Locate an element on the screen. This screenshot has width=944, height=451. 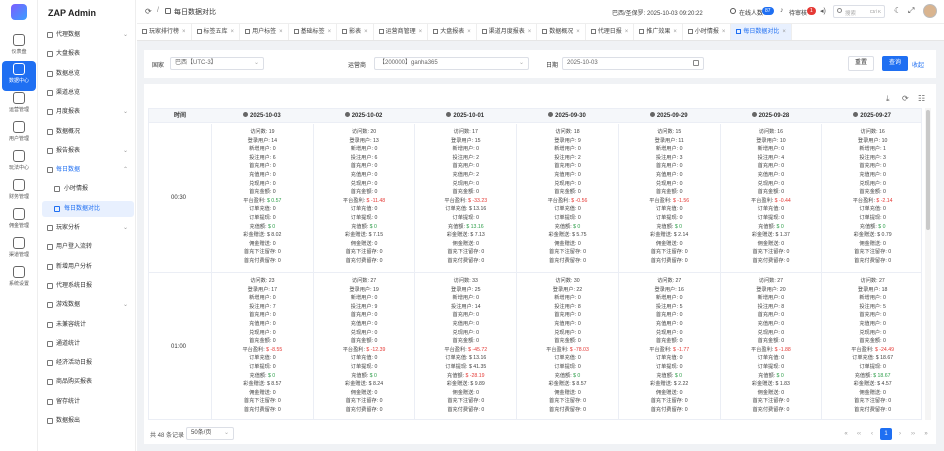
tab-12: 每日数据对比 × is located at coordinates (761, 32).